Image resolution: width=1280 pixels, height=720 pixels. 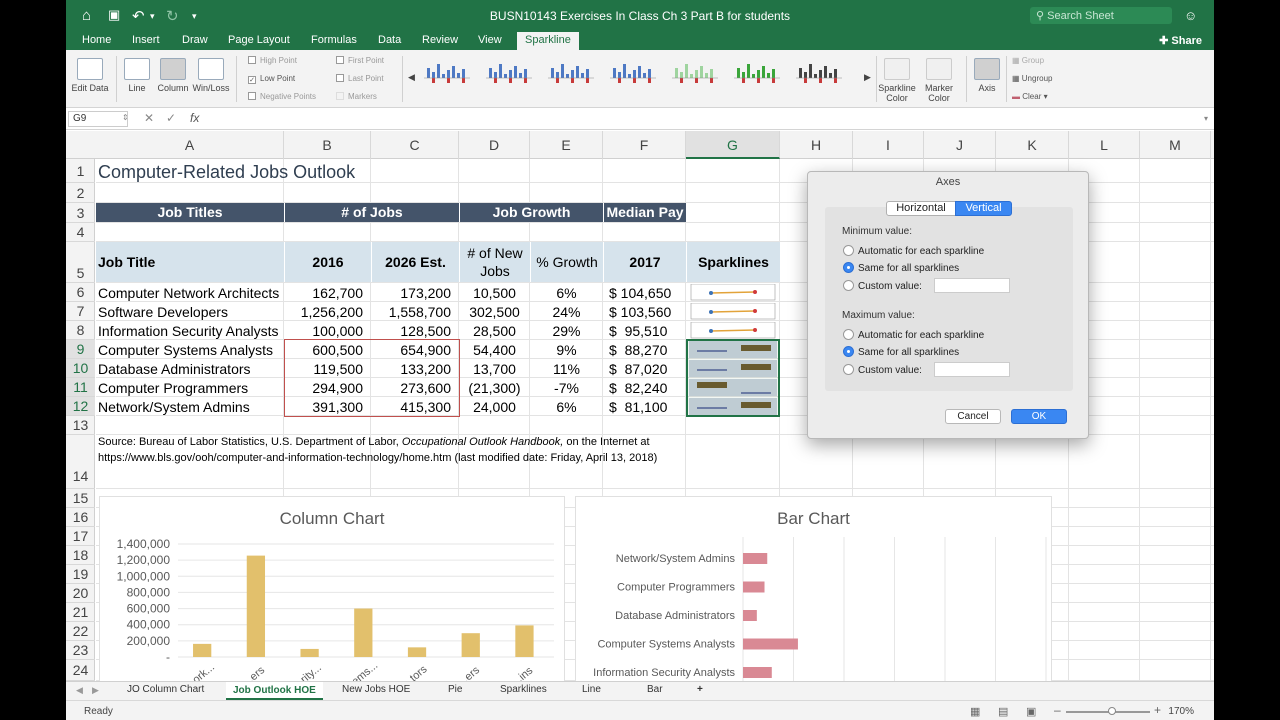 What do you see at coordinates (415, 331) in the screenshot?
I see `cell-jobs-2026: 128,500` at bounding box center [415, 331].